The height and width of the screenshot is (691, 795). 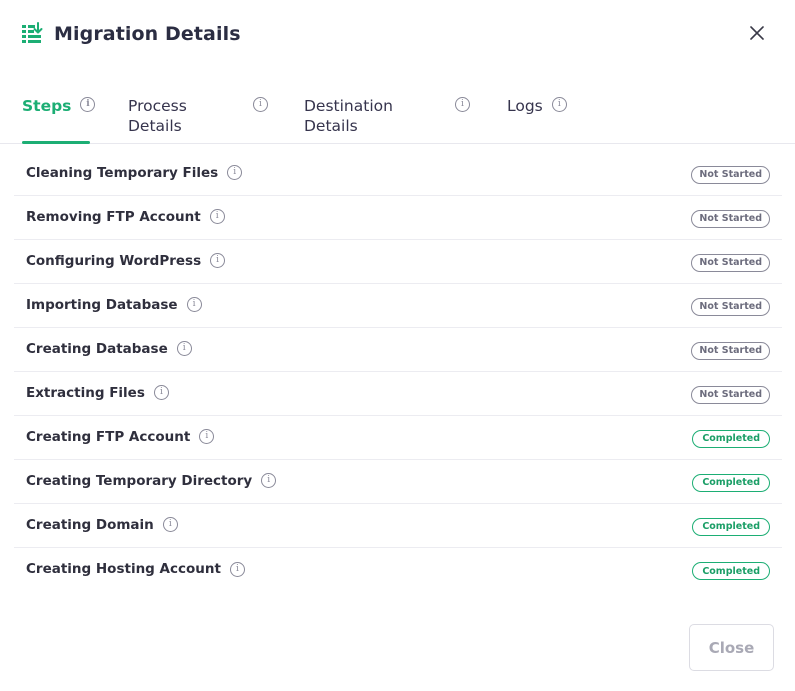 I want to click on step-name: Removing FTP Account, so click(x=113, y=216).